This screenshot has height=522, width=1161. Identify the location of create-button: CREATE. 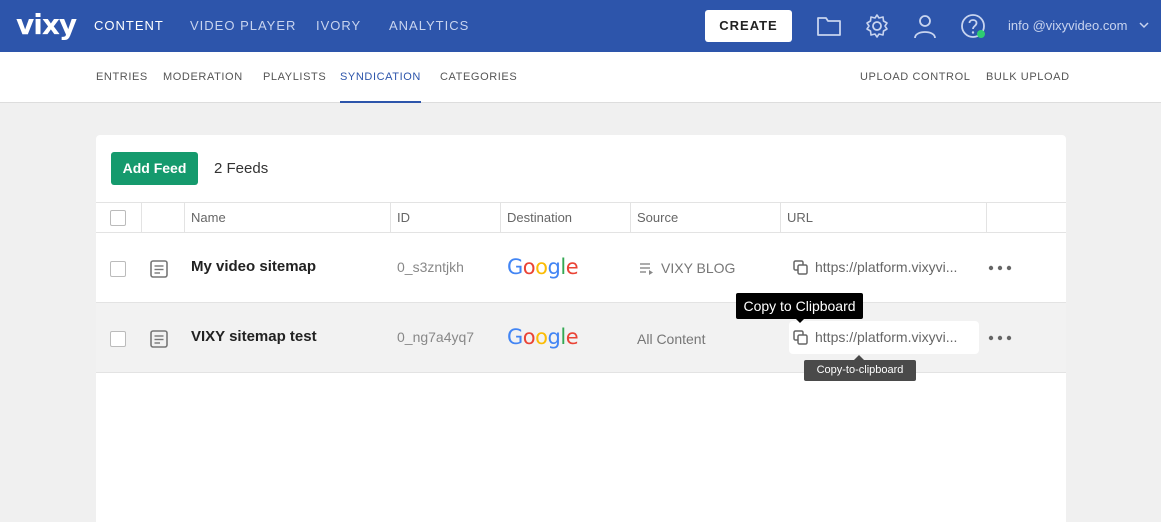
(748, 26).